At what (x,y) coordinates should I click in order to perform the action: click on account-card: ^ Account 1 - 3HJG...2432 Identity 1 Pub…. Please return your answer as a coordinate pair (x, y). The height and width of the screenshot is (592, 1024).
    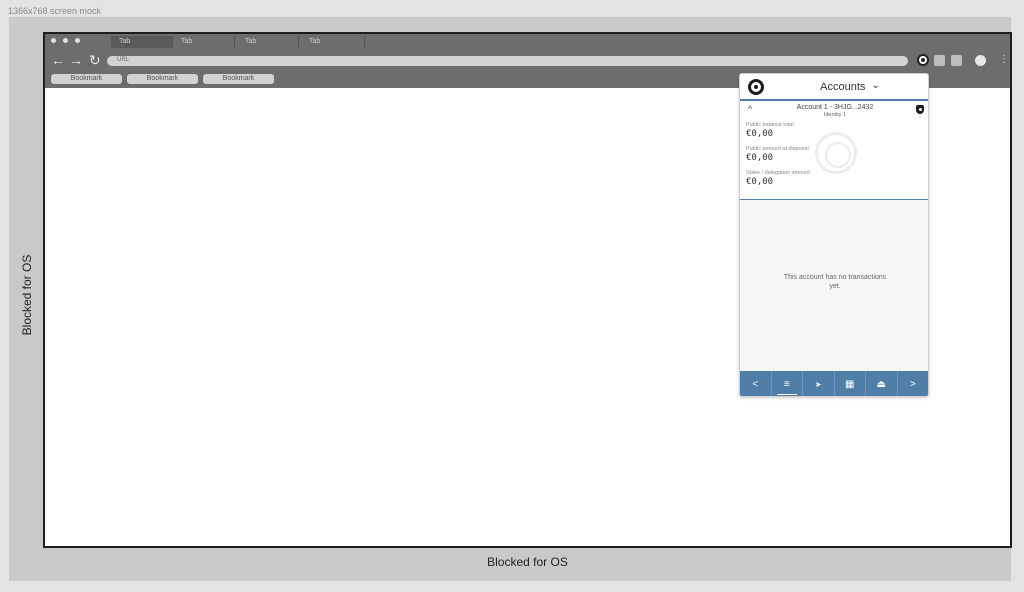
    Looking at the image, I should click on (834, 150).